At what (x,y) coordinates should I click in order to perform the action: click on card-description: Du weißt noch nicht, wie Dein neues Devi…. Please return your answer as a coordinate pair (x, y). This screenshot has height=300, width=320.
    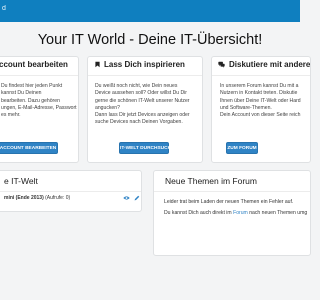
    Looking at the image, I should click on (142, 104).